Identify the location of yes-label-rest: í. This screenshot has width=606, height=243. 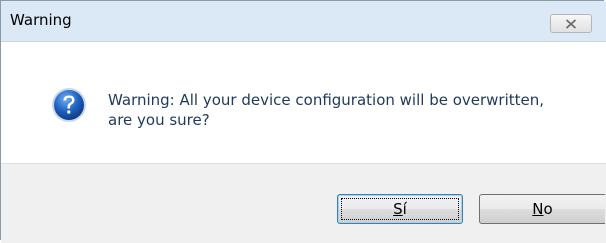
(404, 209).